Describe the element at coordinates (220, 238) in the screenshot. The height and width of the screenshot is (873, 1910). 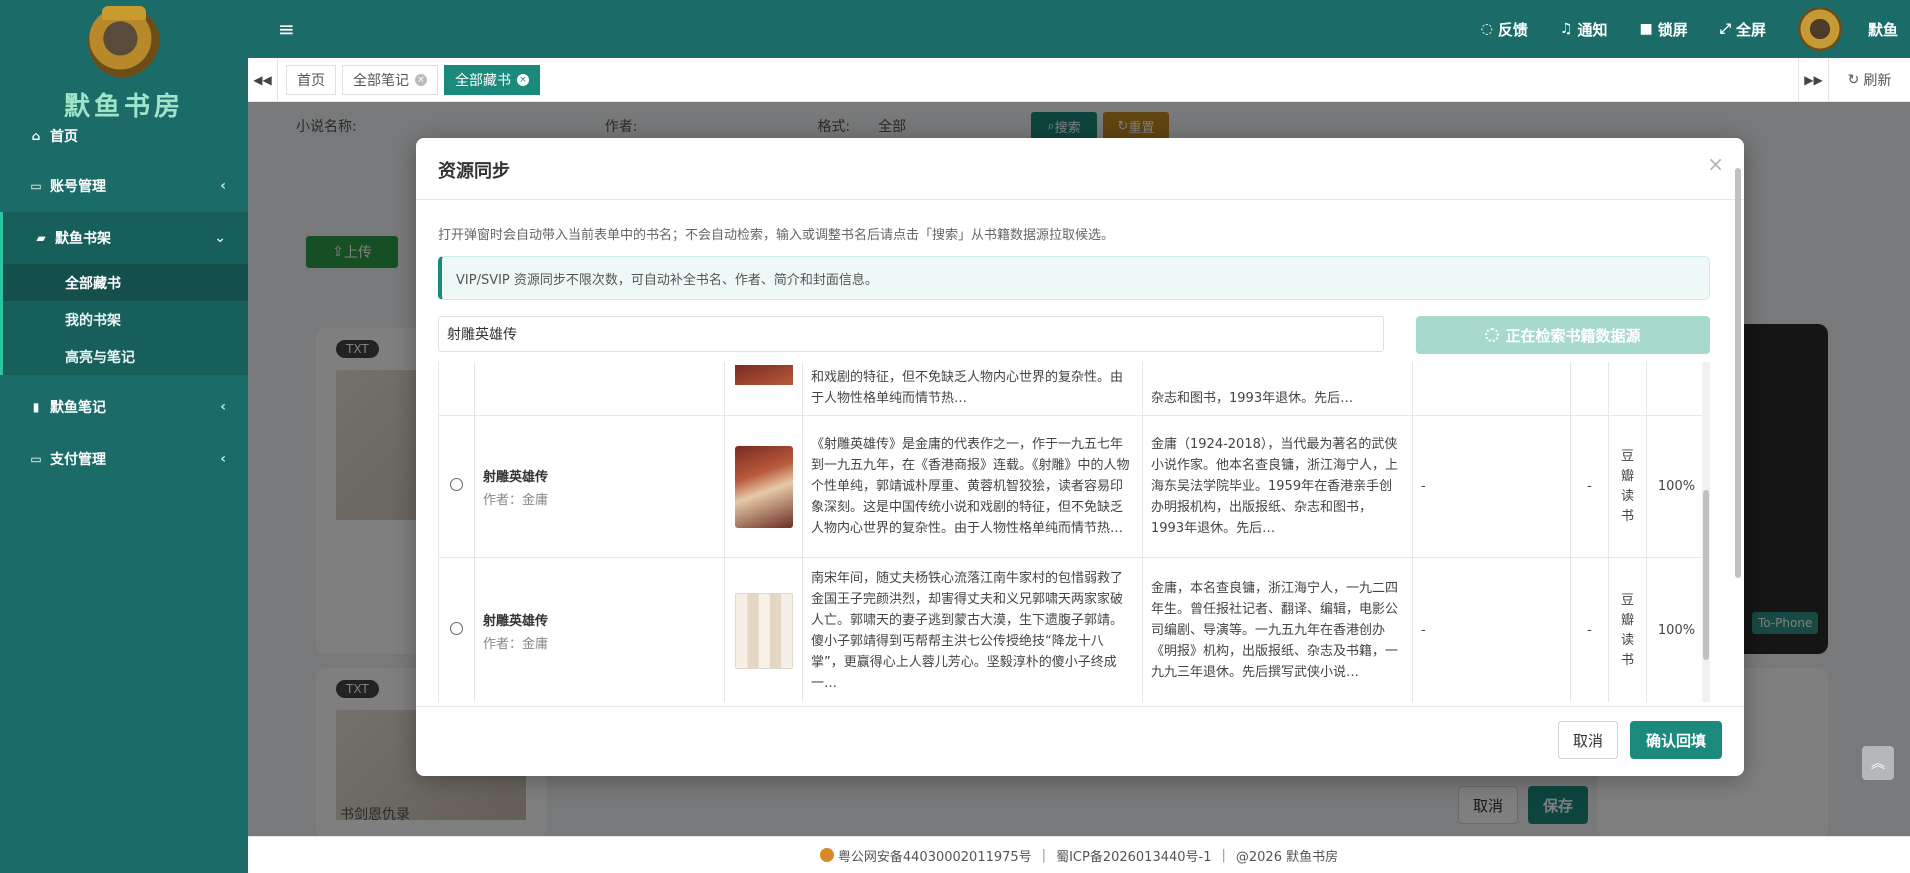
I see `chevron-down-icon: ⌄` at that location.